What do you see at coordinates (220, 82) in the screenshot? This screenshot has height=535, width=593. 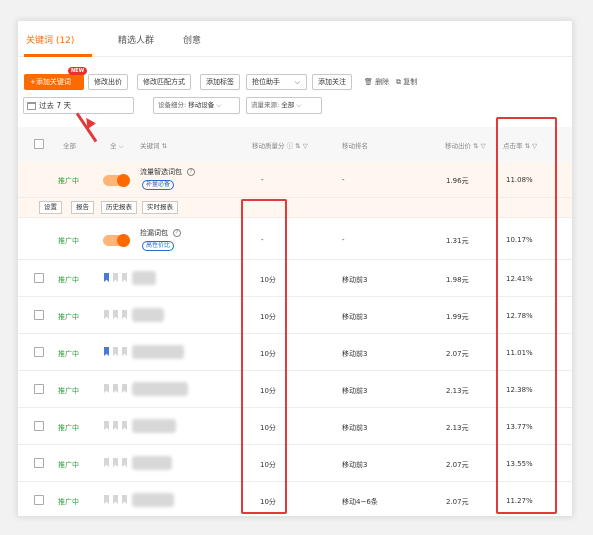 I see `add-tag-button: 添加标签` at bounding box center [220, 82].